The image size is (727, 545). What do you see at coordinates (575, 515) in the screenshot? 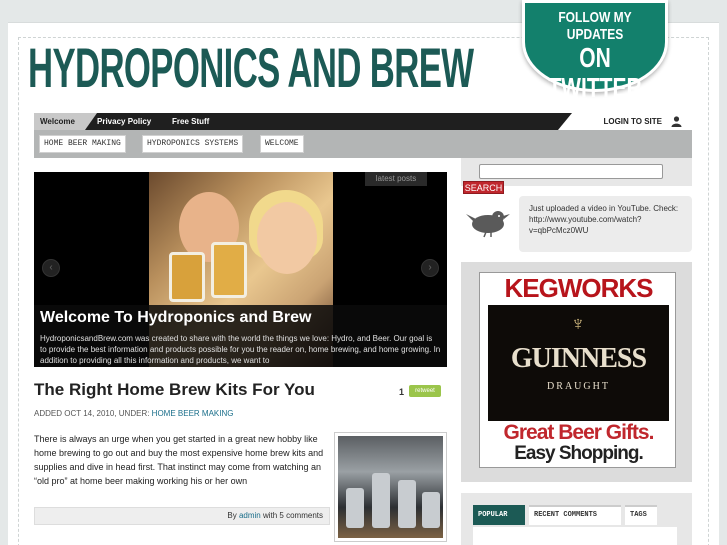
I see `tab-recent-comments: RECENT COMMENTS` at bounding box center [575, 515].